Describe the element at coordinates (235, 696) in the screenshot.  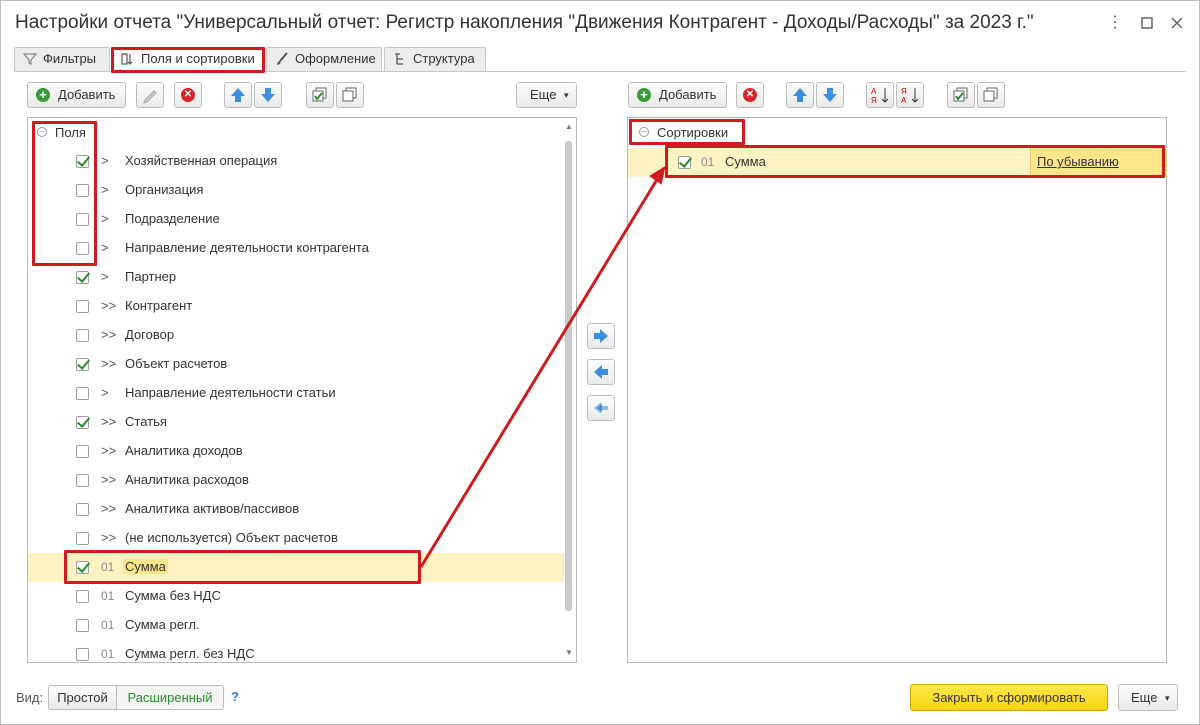
I see `help-icon: ?` at that location.